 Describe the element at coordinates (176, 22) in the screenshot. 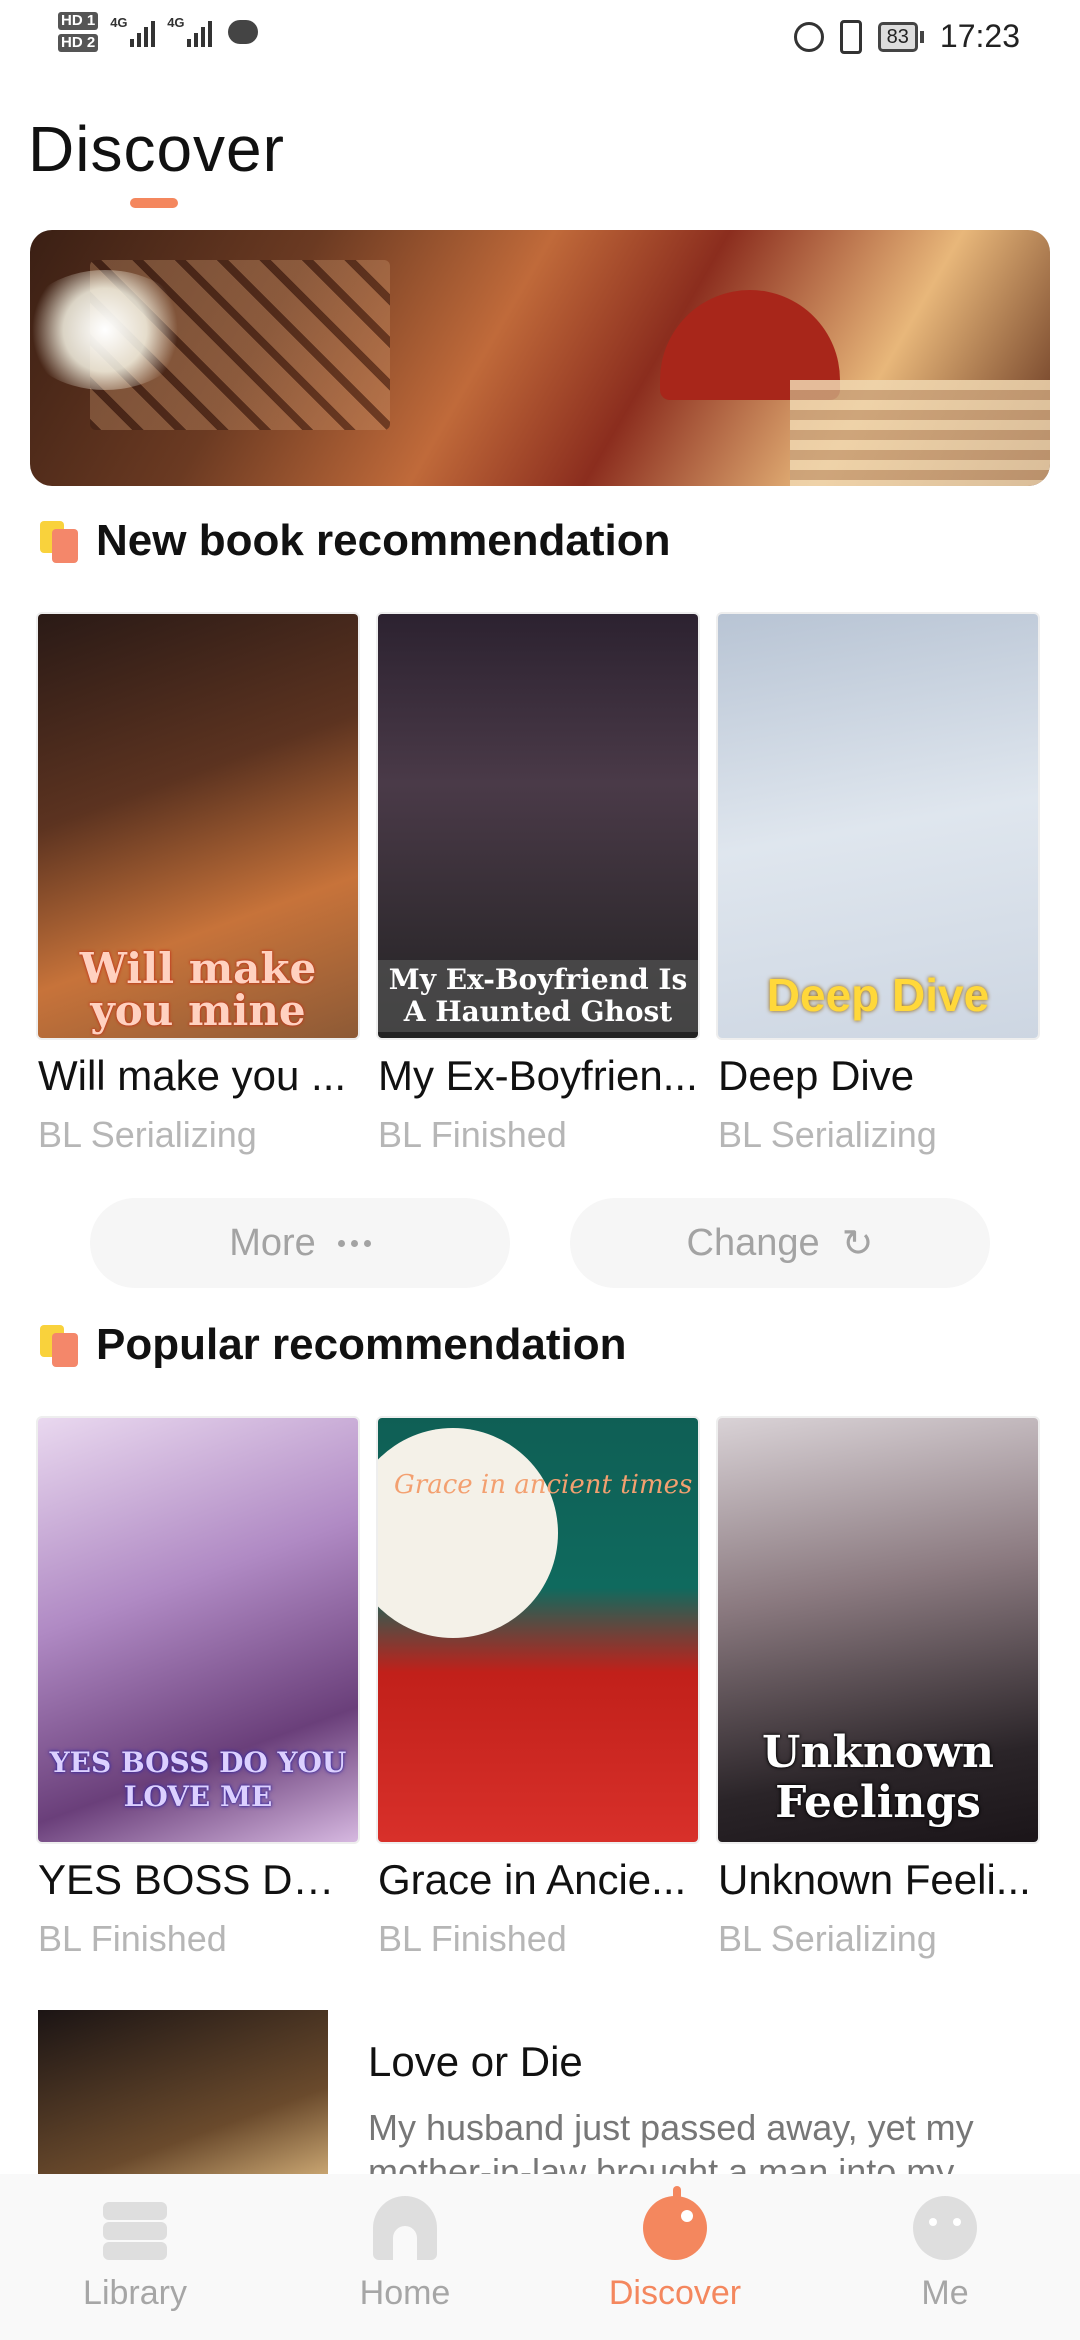

I see `network-2-label: 4G` at that location.